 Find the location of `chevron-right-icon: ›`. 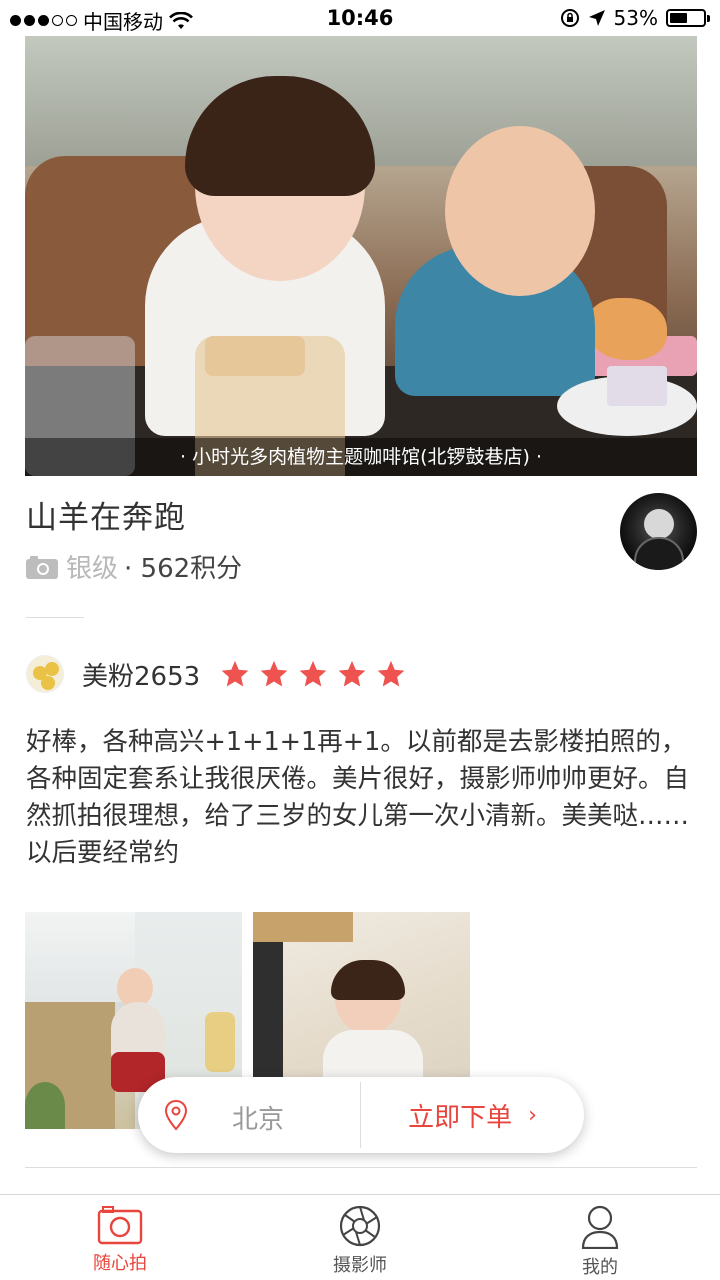

chevron-right-icon: › is located at coordinates (532, 1115).